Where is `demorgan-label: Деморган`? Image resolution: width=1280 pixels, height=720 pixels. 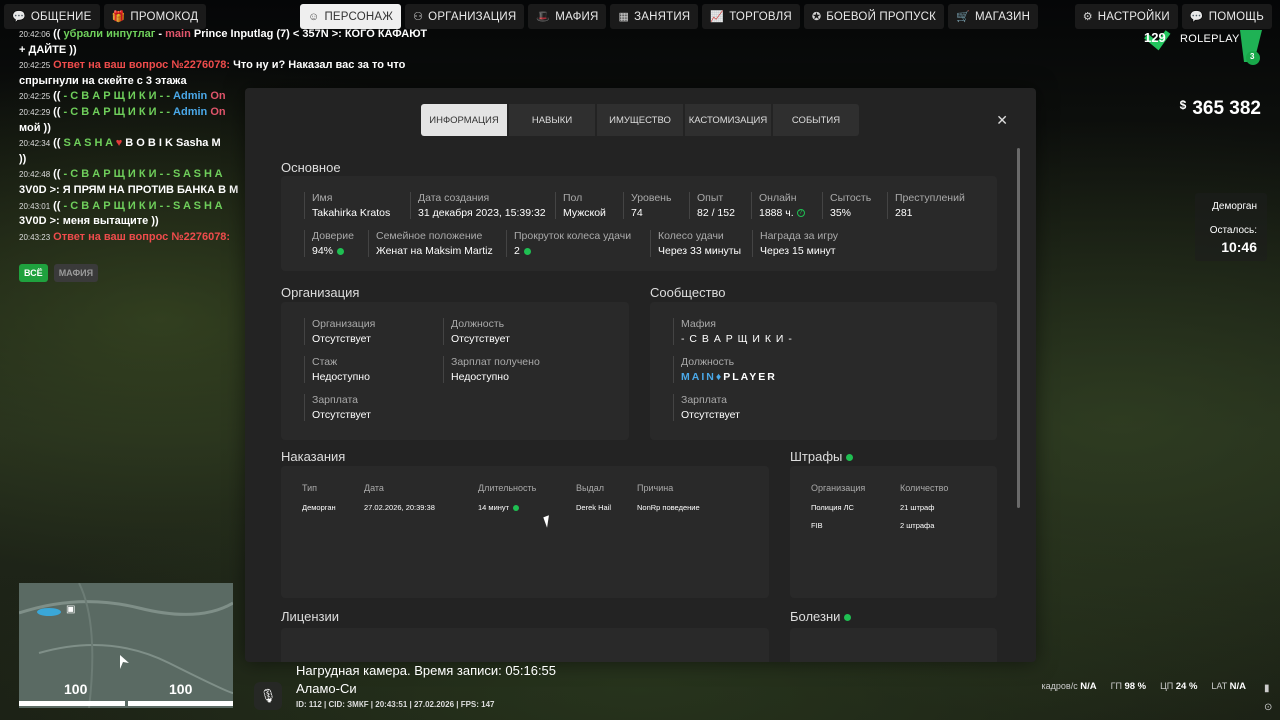 demorgan-label: Деморган is located at coordinates (1234, 206).